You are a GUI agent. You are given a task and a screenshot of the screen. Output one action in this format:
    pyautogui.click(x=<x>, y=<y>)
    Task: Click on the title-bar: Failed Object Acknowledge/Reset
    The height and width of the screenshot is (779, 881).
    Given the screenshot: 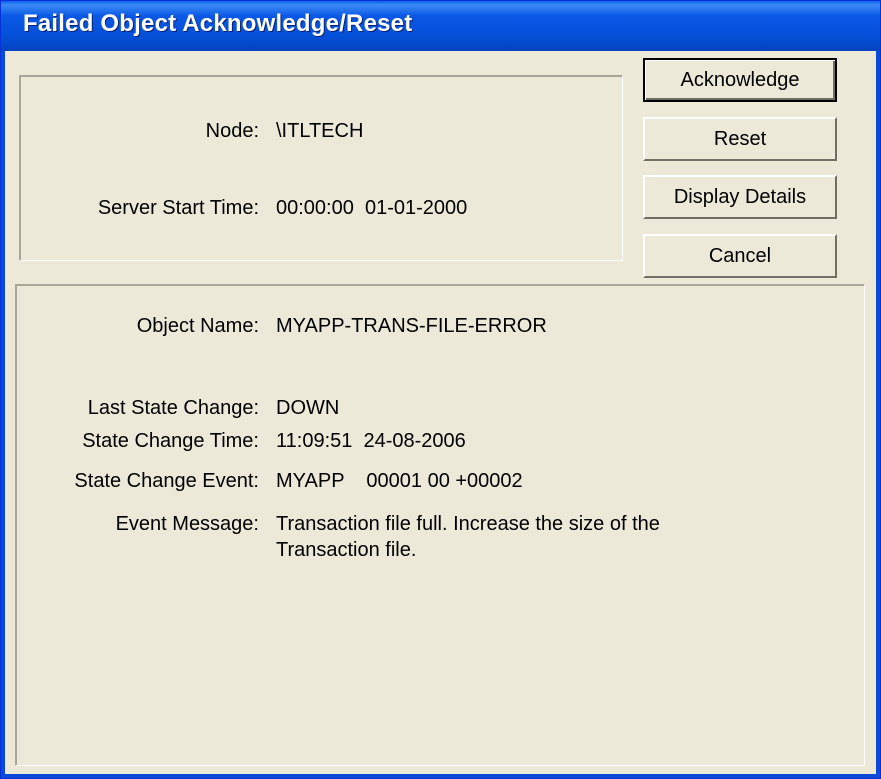 What is the action you would take?
    pyautogui.click(x=440, y=26)
    